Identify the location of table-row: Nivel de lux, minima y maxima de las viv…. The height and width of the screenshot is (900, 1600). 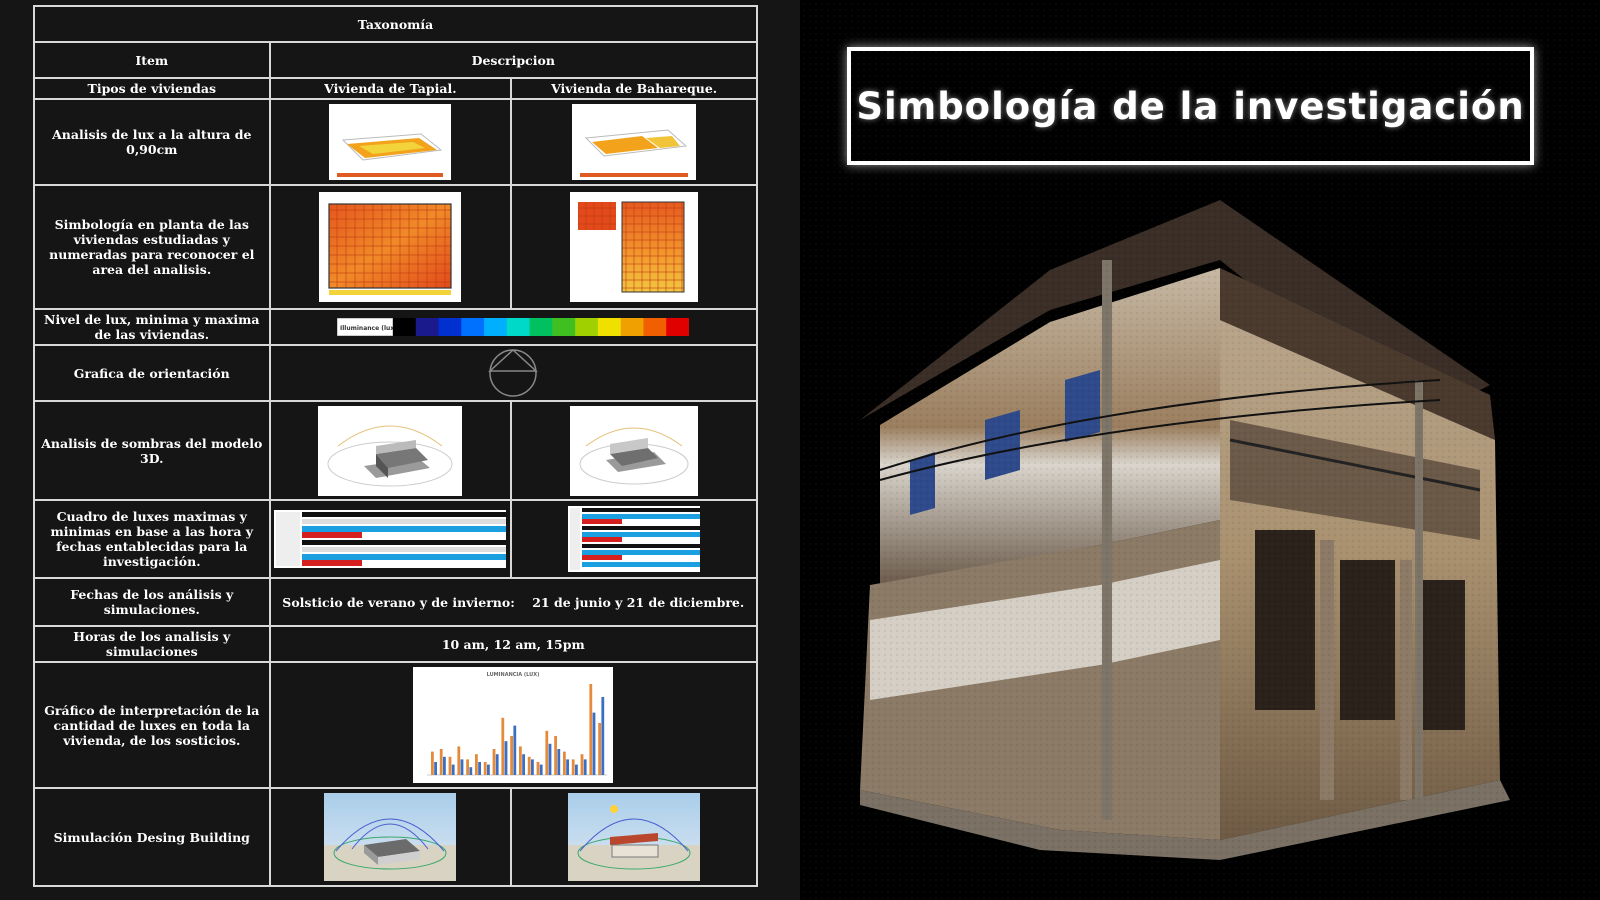
(396, 327).